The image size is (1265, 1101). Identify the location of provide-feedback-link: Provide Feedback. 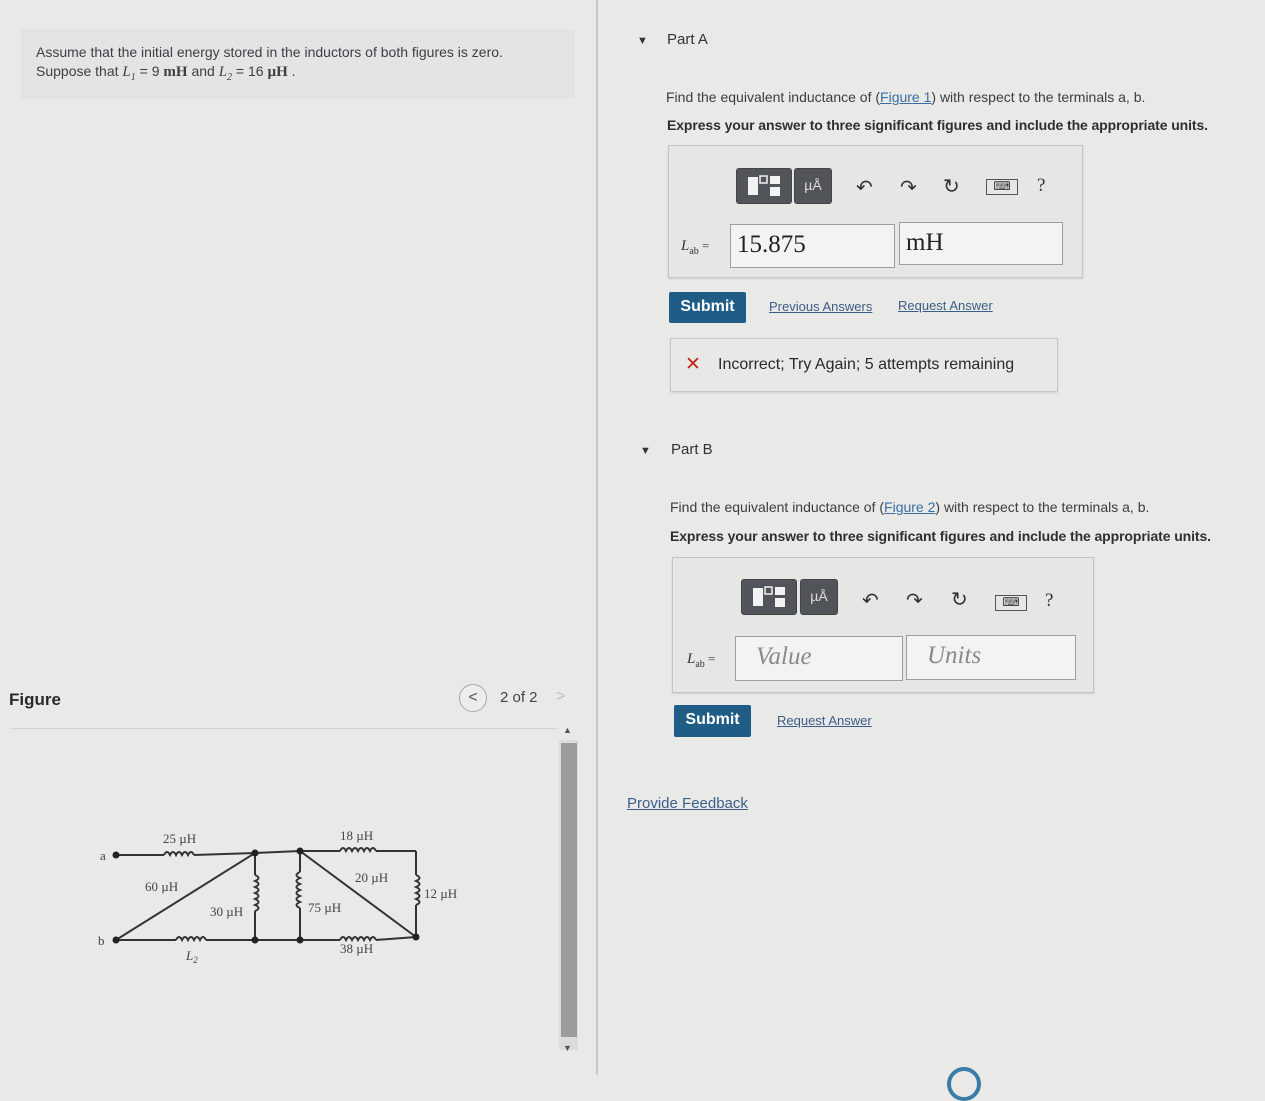
(687, 803).